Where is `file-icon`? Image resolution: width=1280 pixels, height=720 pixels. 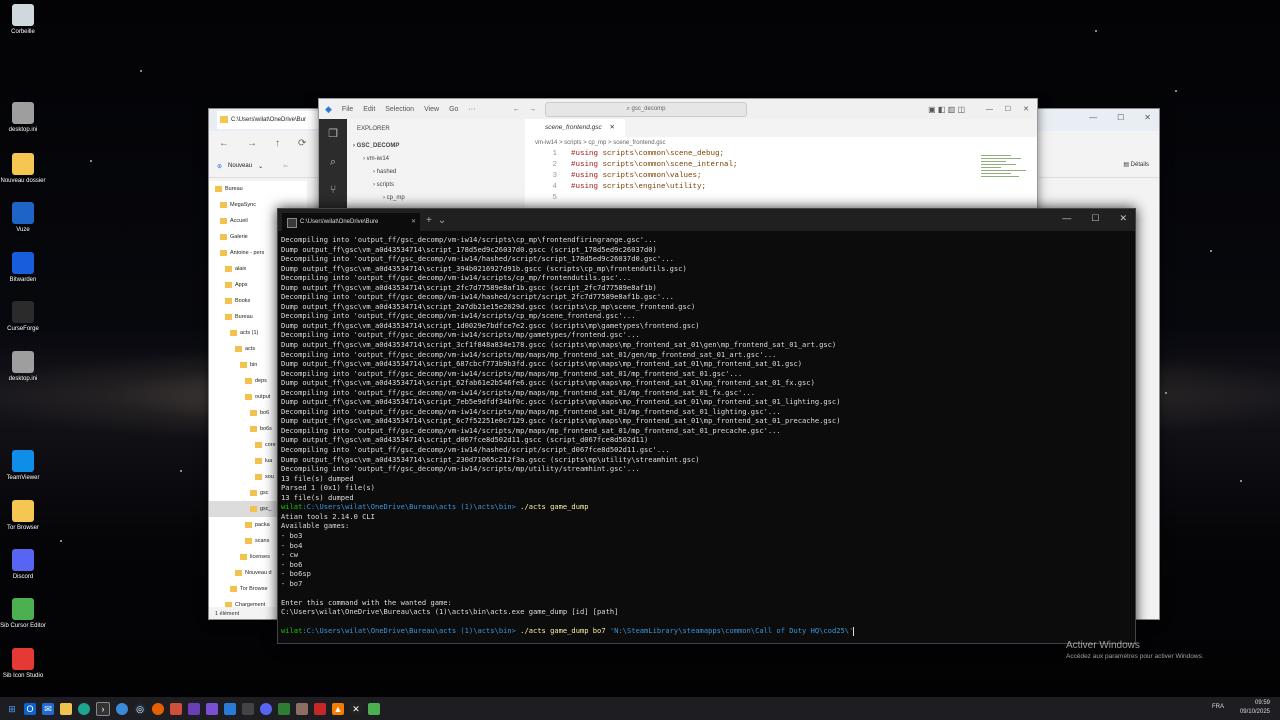 file-icon is located at coordinates (23, 362).